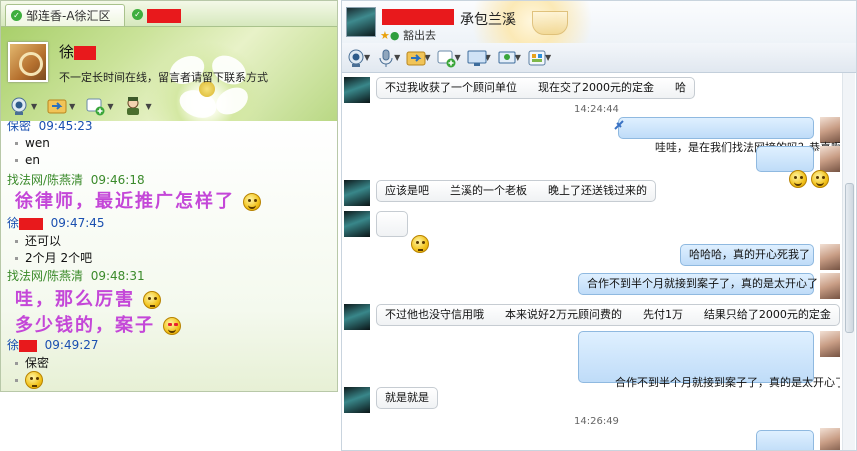 The image size is (857, 451). What do you see at coordinates (53, 345) in the screenshot?
I see `message-header: 徐 09:49:27` at bounding box center [53, 345].